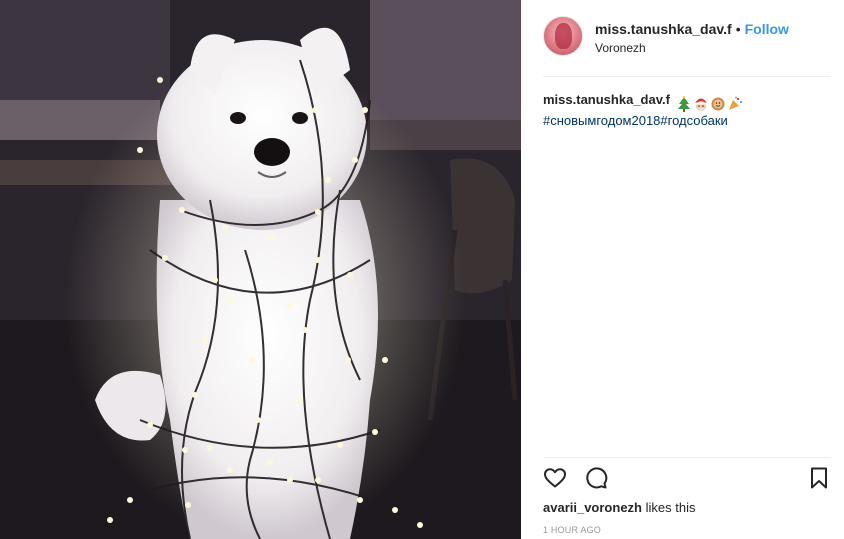 The height and width of the screenshot is (539, 844). What do you see at coordinates (767, 29) in the screenshot?
I see `follow-button: Follow` at bounding box center [767, 29].